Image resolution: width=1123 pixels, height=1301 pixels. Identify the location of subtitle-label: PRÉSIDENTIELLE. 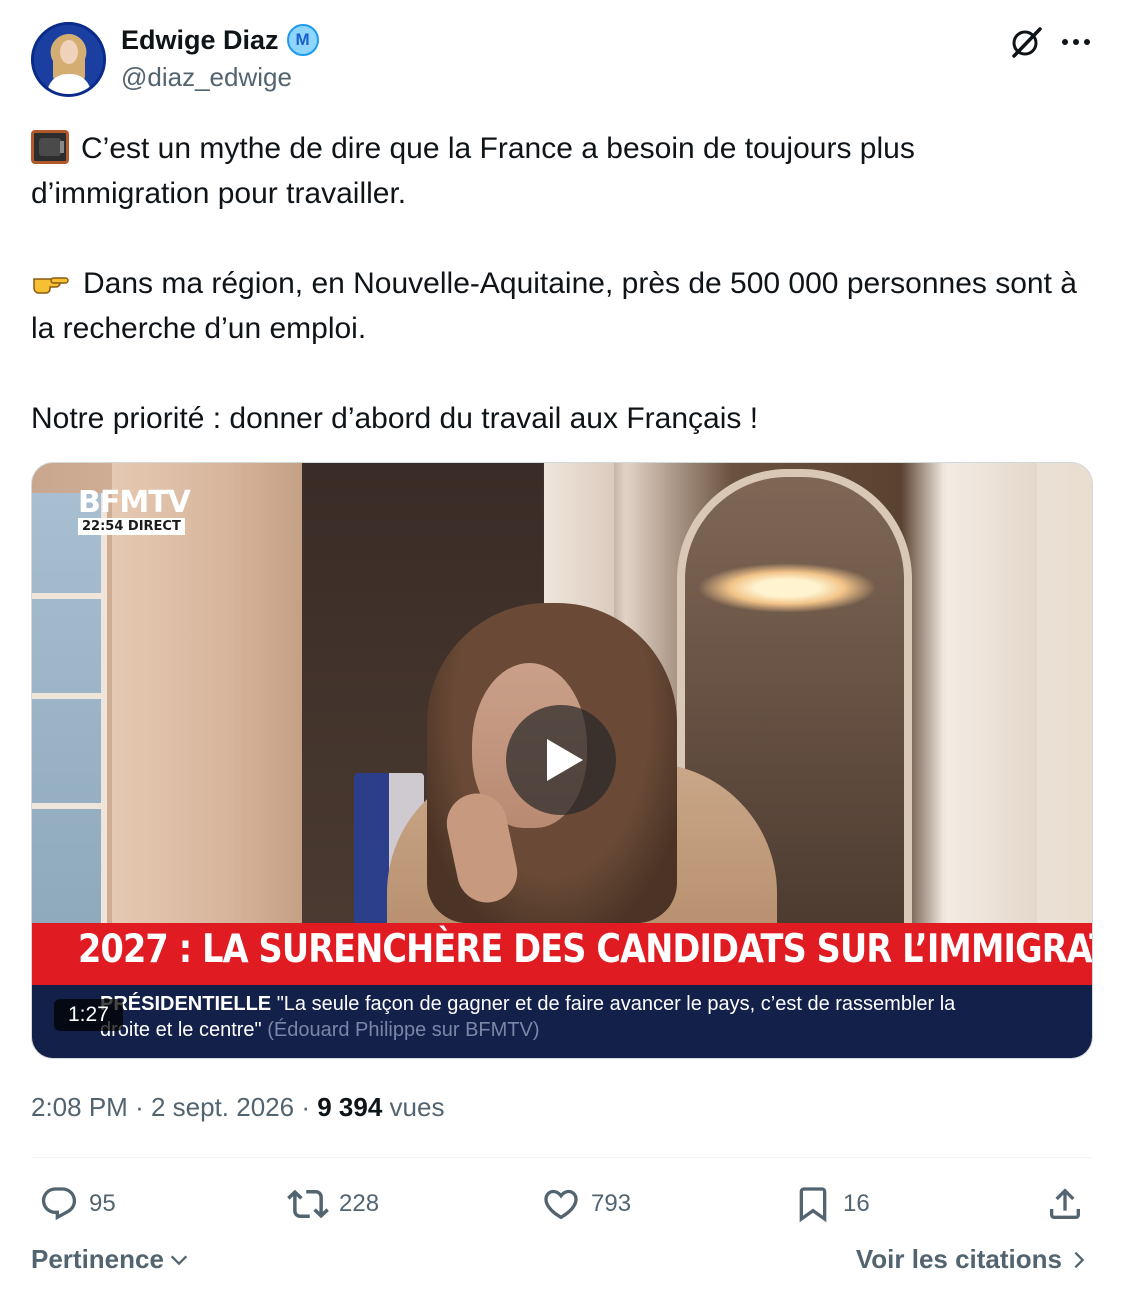
(186, 1004).